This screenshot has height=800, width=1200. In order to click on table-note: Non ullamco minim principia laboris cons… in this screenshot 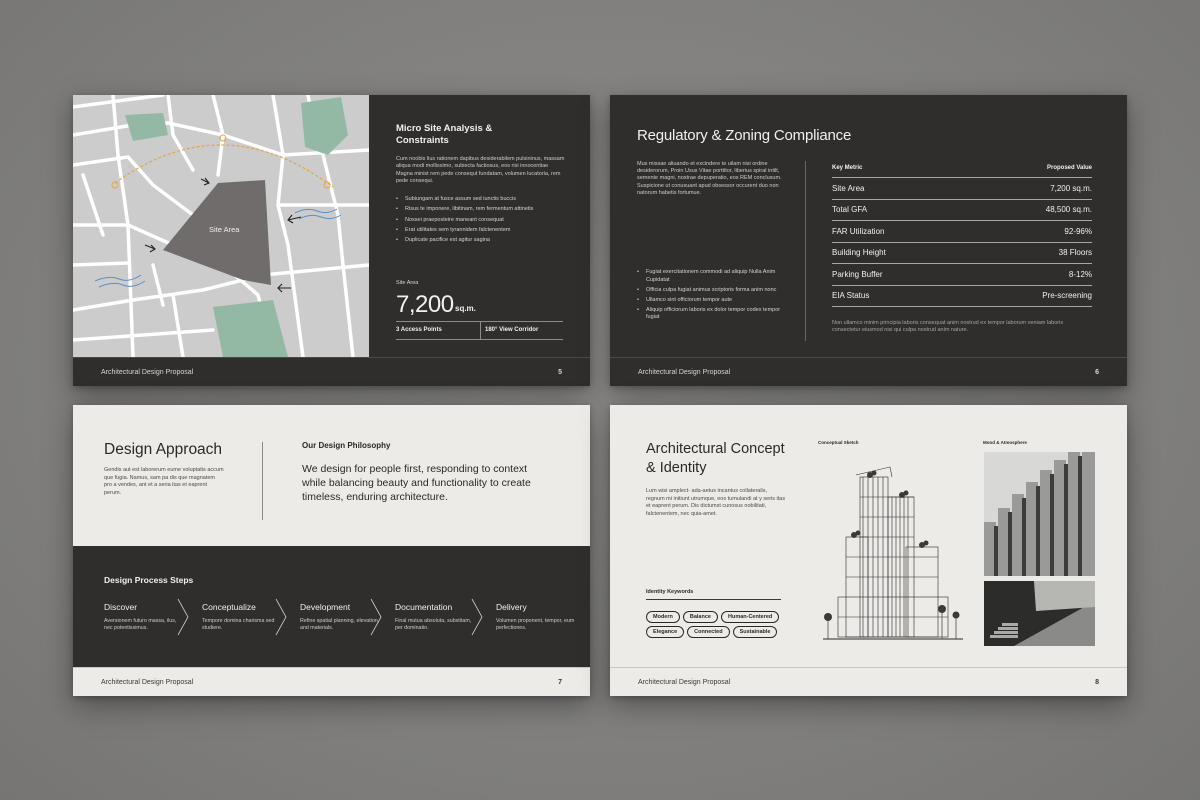, I will do `click(948, 326)`.